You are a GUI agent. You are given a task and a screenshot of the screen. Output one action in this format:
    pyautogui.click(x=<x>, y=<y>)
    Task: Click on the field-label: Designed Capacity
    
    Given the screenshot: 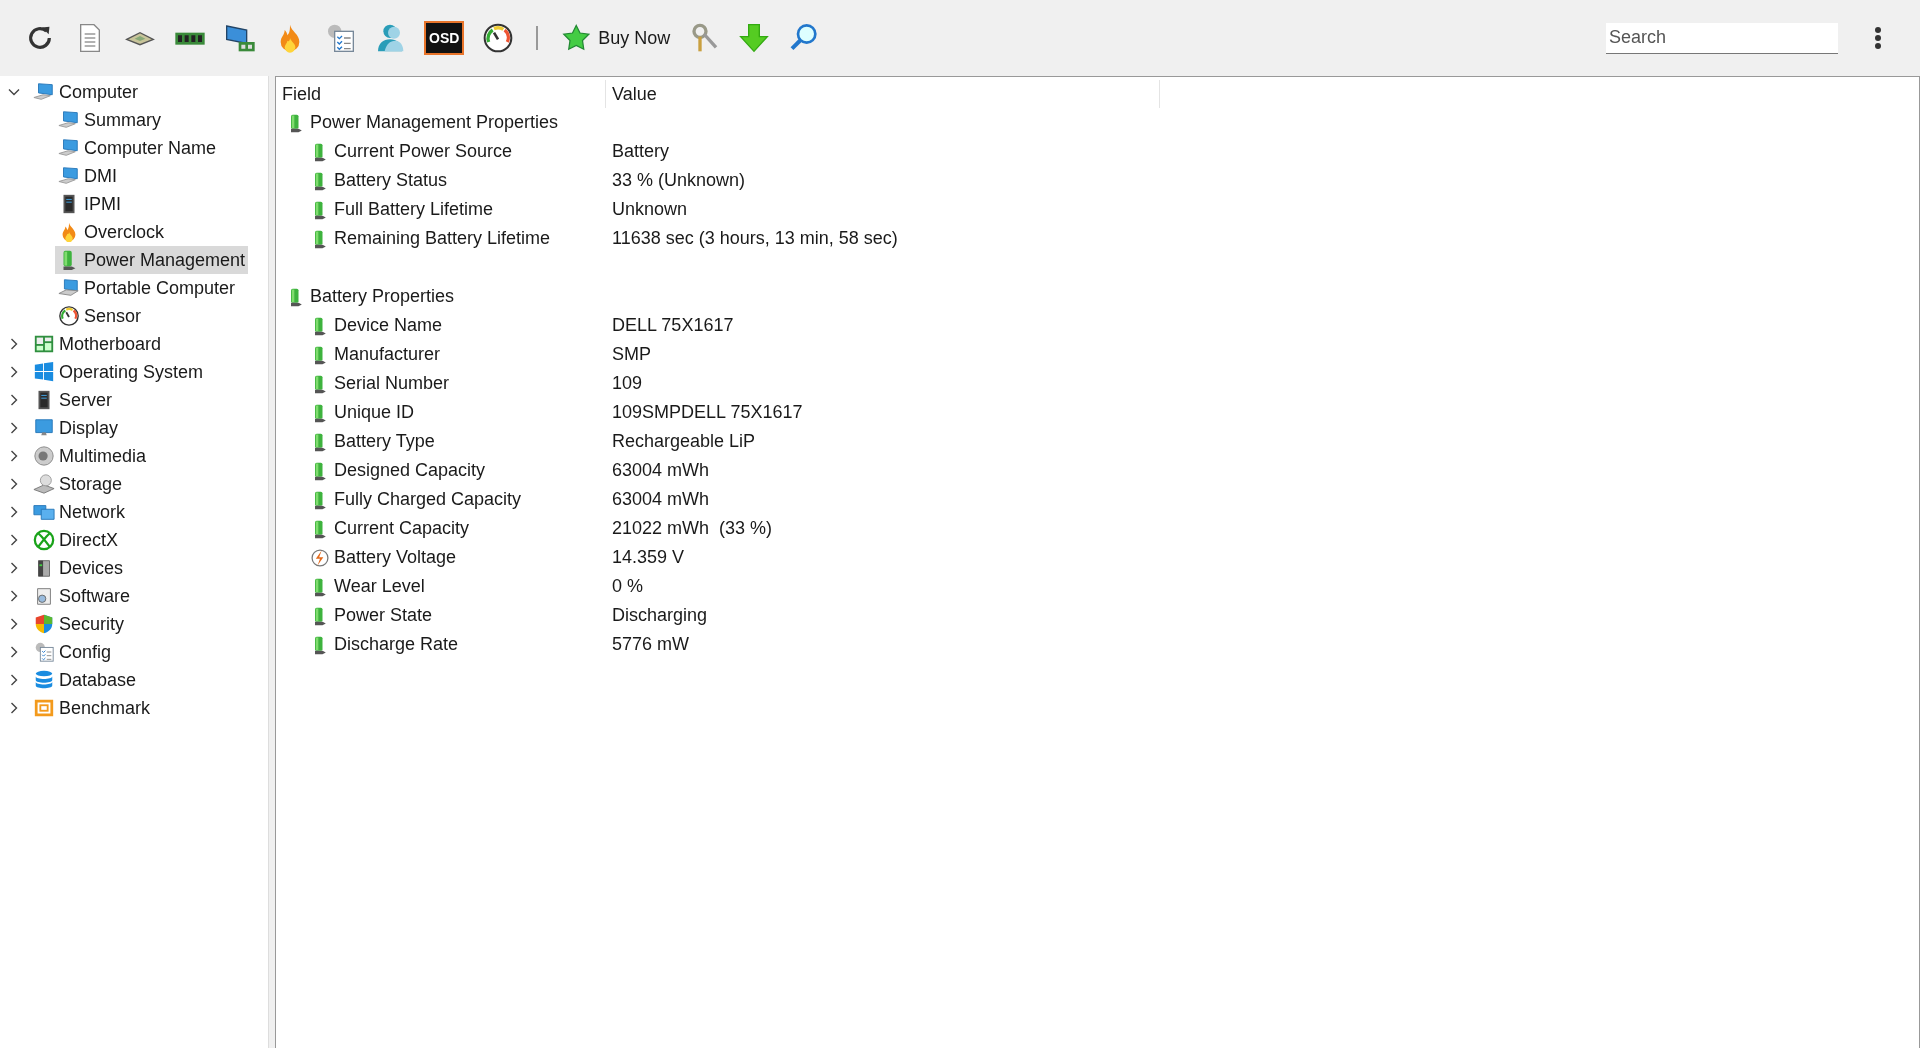 What is the action you would take?
    pyautogui.click(x=410, y=470)
    